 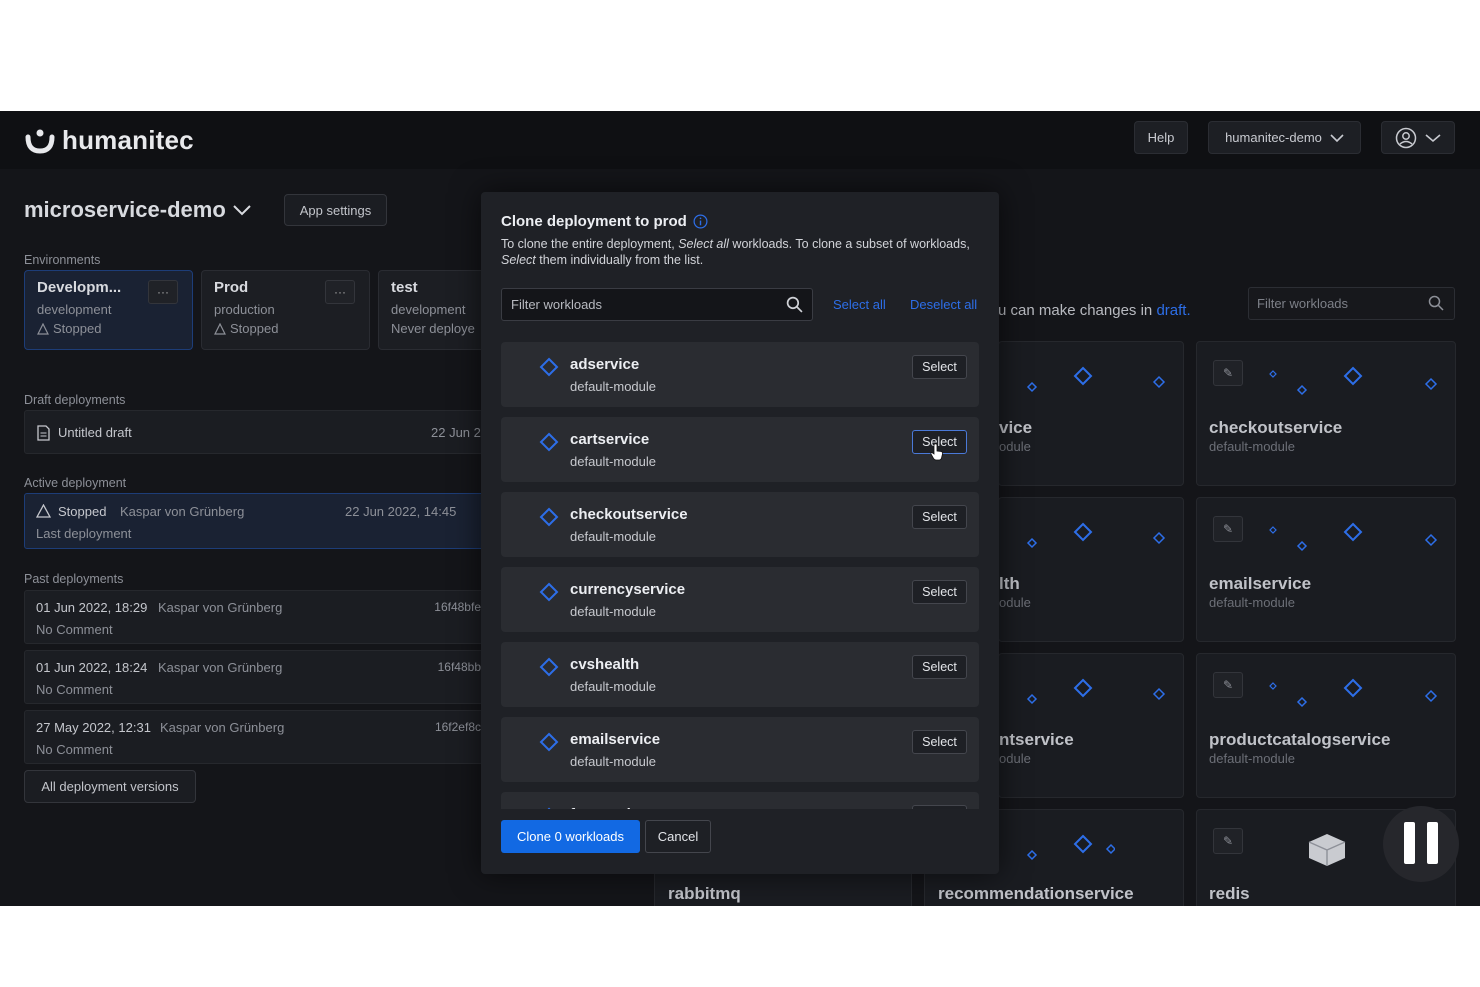 What do you see at coordinates (610, 439) in the screenshot?
I see `workload-name: cartservice` at bounding box center [610, 439].